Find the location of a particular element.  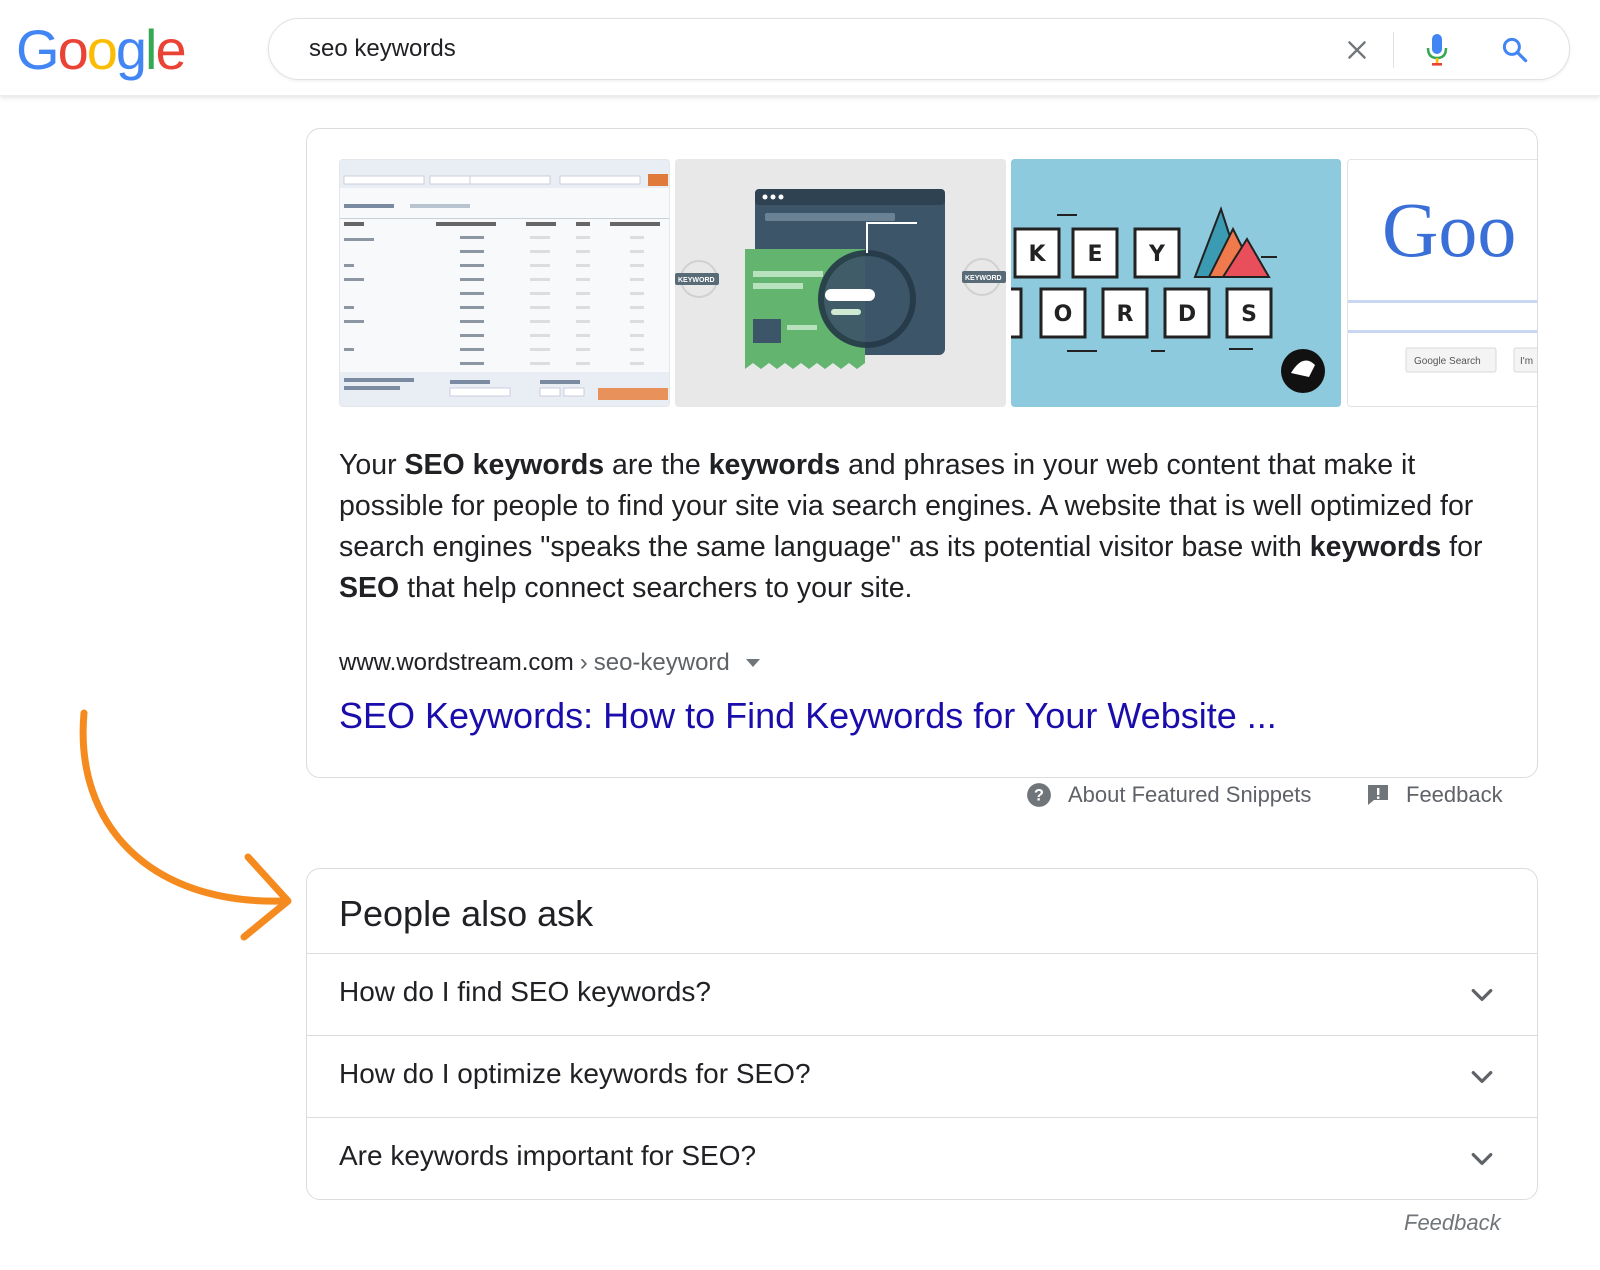

search-divider is located at coordinates (1393, 50).